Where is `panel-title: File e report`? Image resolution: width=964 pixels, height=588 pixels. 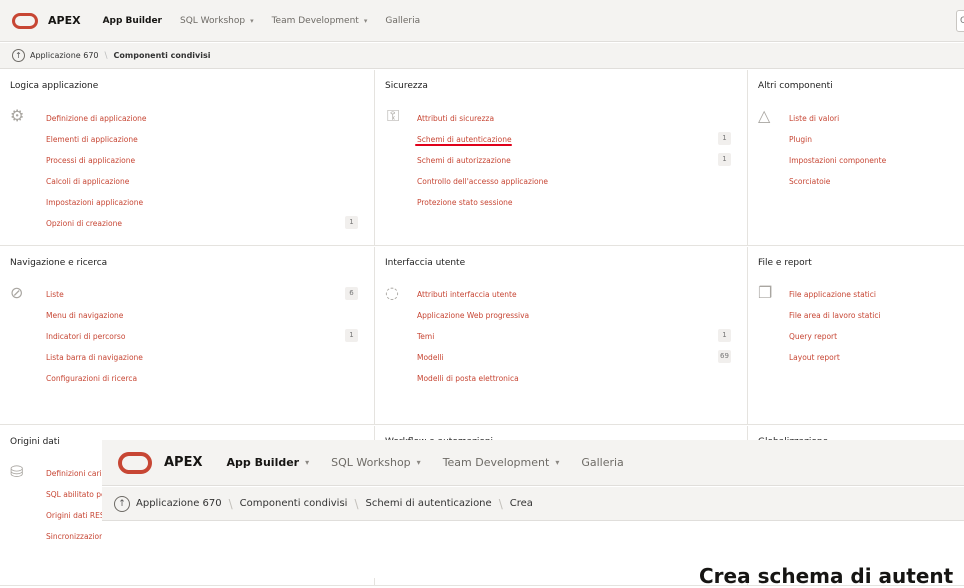
panel-title: File e report is located at coordinates (785, 263).